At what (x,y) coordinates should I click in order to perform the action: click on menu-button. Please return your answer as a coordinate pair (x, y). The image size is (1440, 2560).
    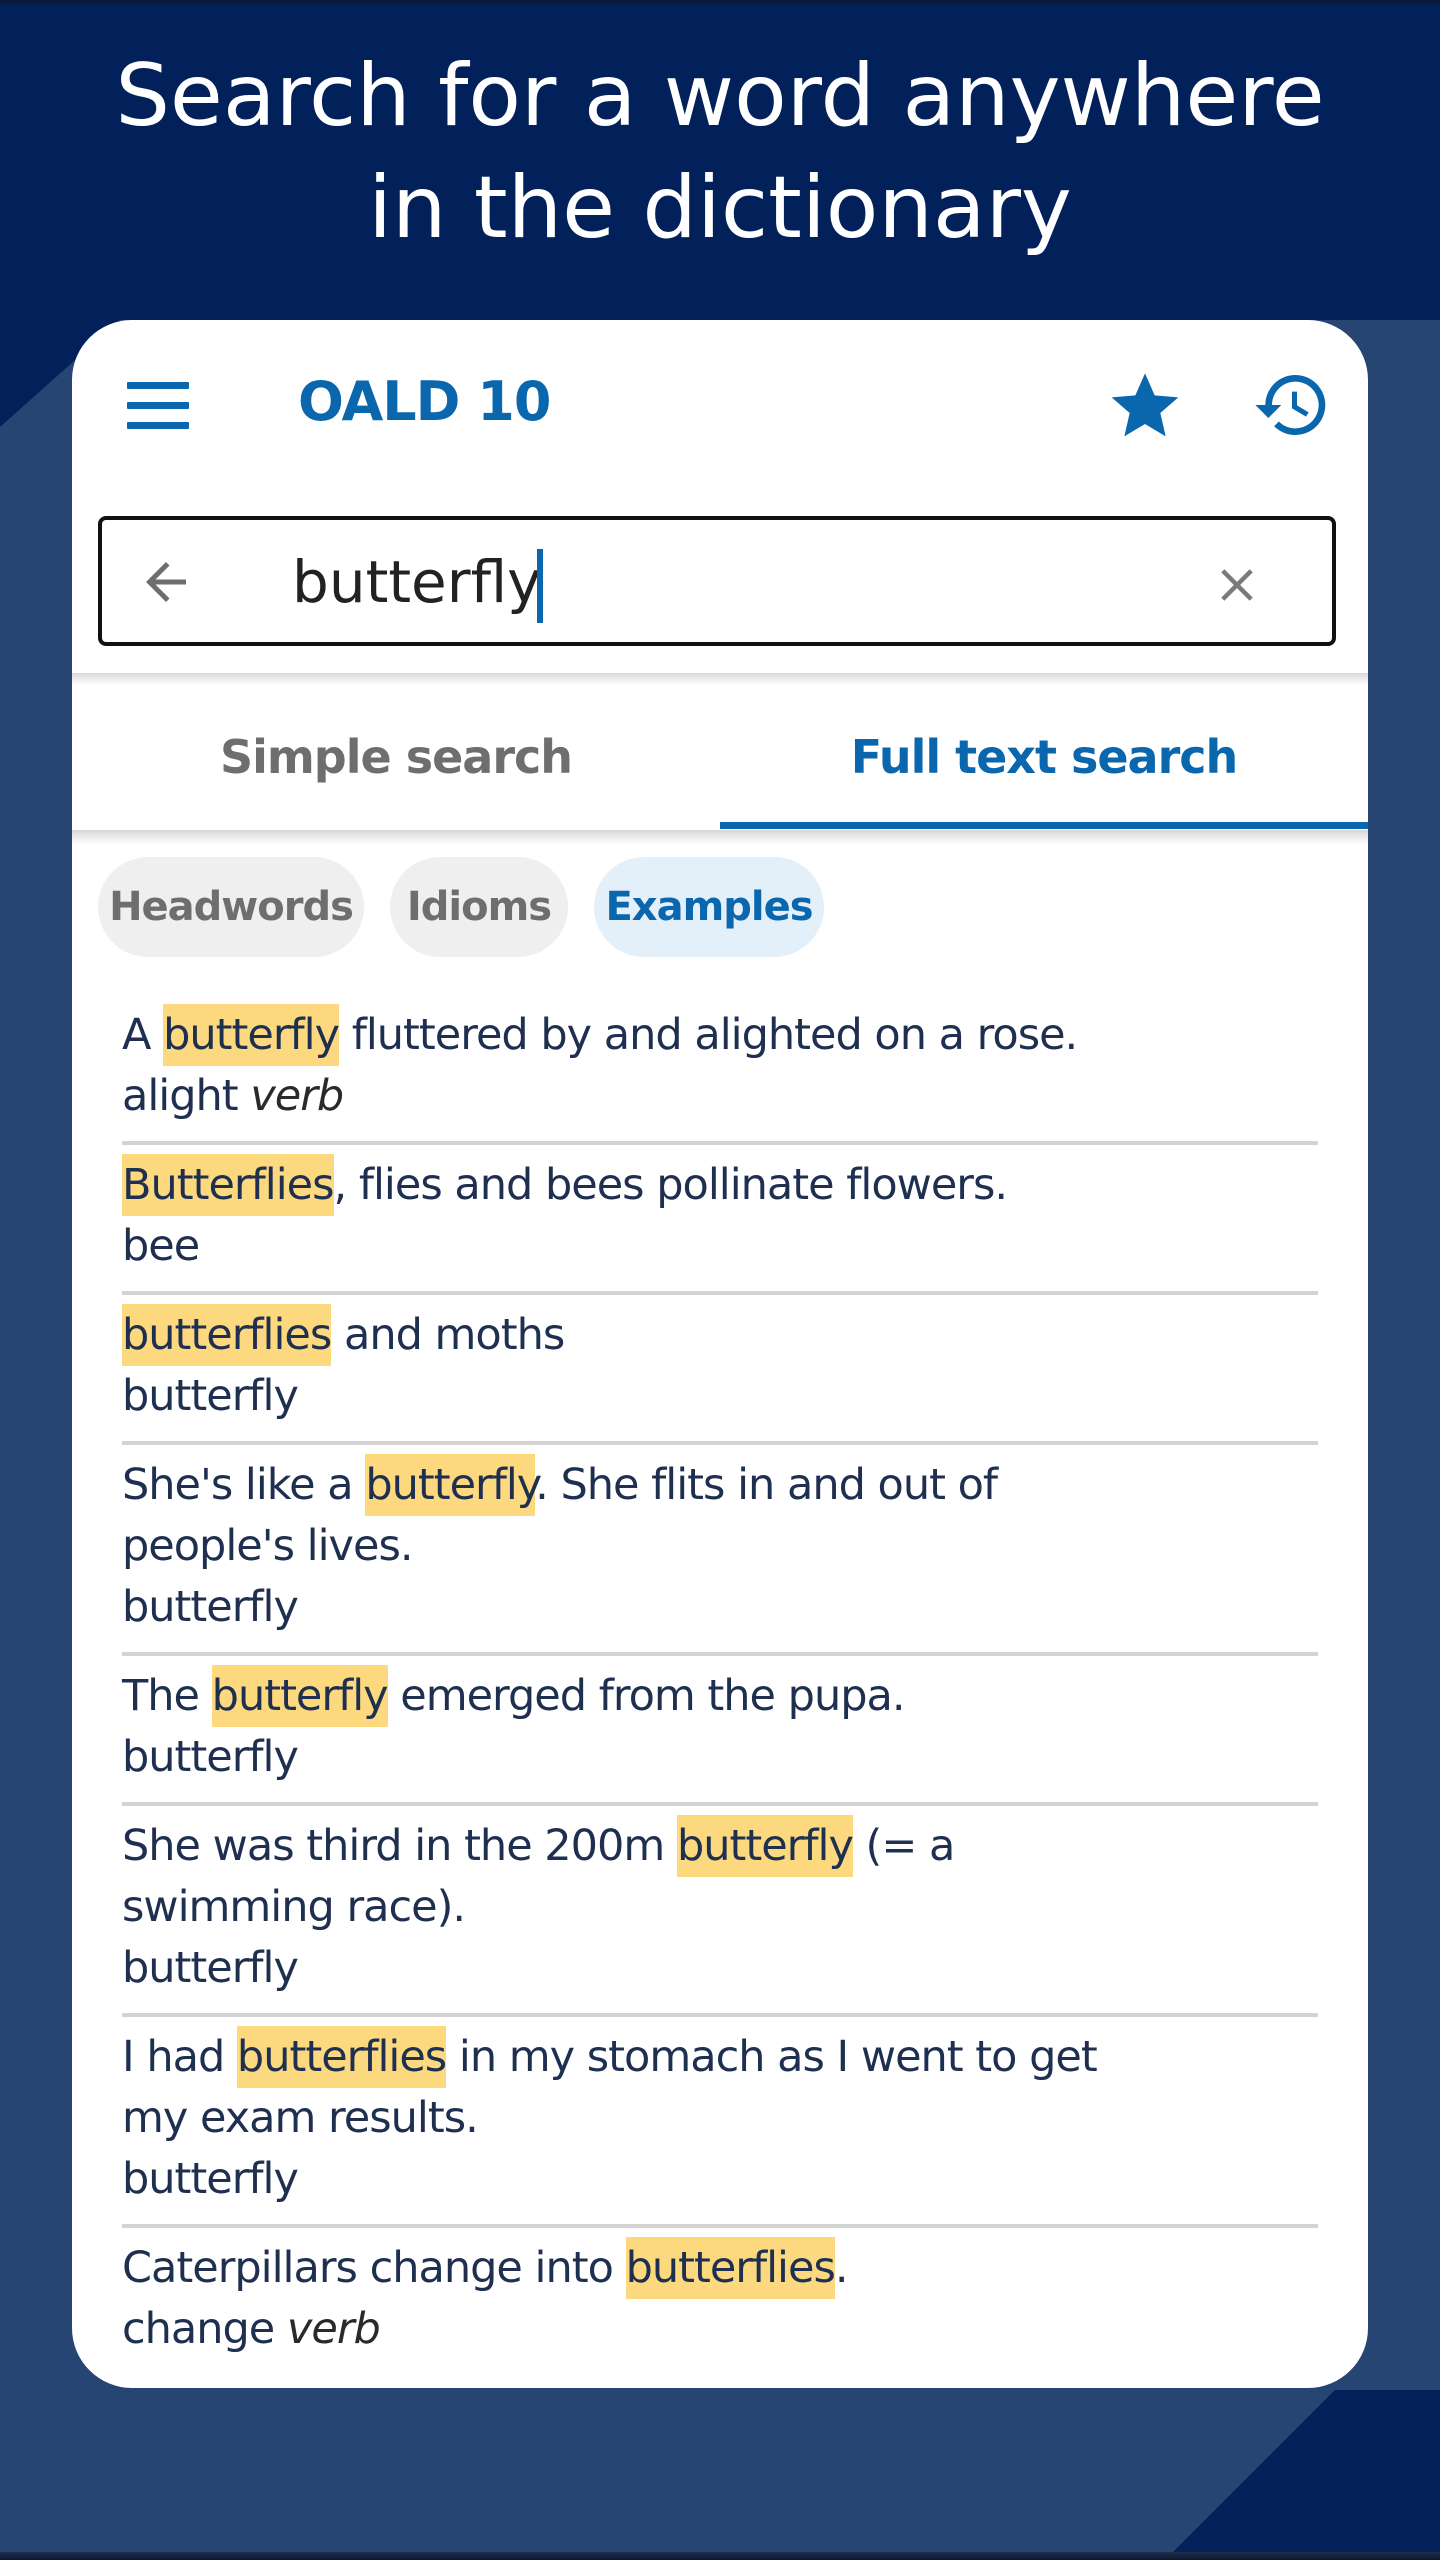
    Looking at the image, I should click on (158, 406).